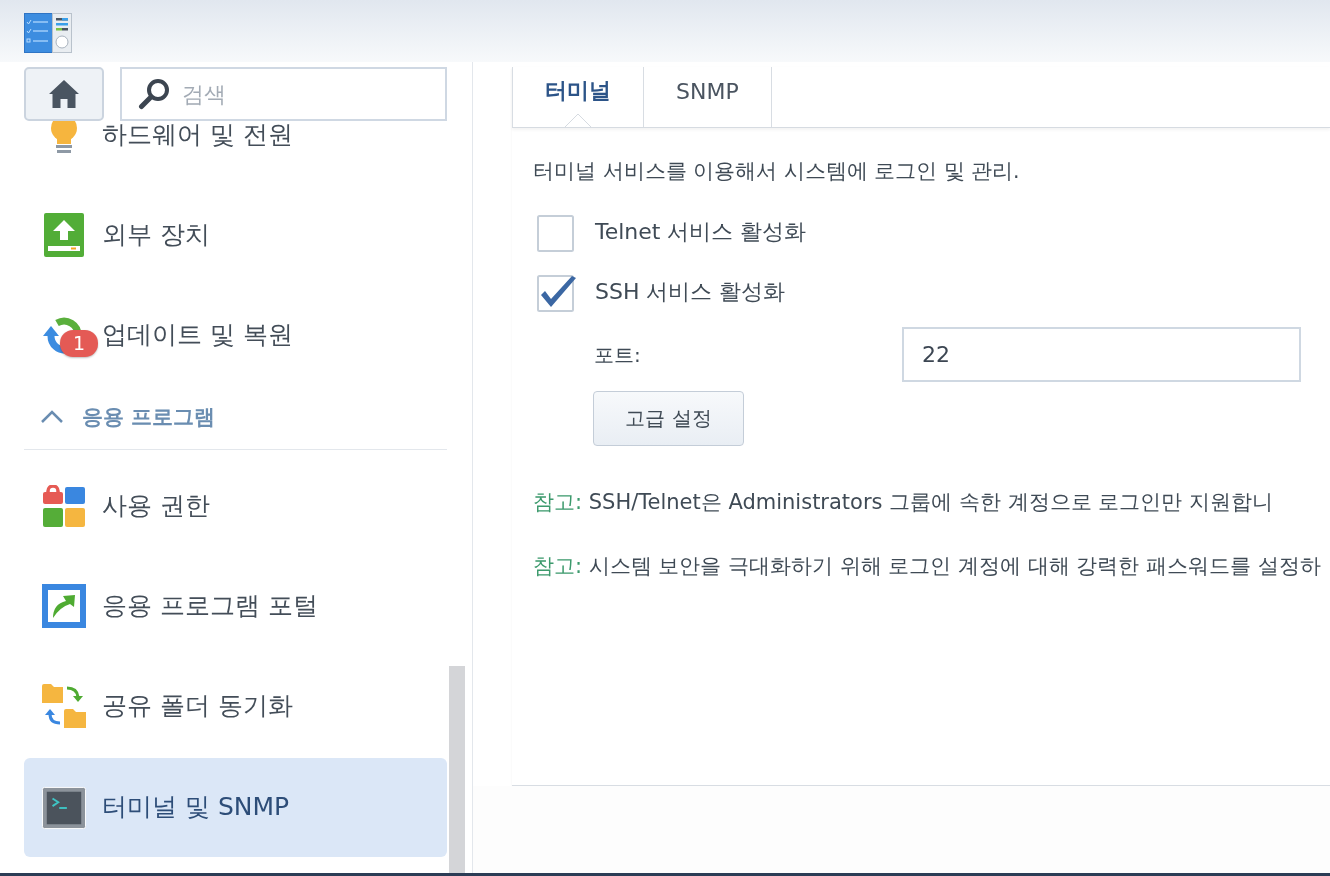  Describe the element at coordinates (1101, 354) in the screenshot. I see `port-field: 22` at that location.